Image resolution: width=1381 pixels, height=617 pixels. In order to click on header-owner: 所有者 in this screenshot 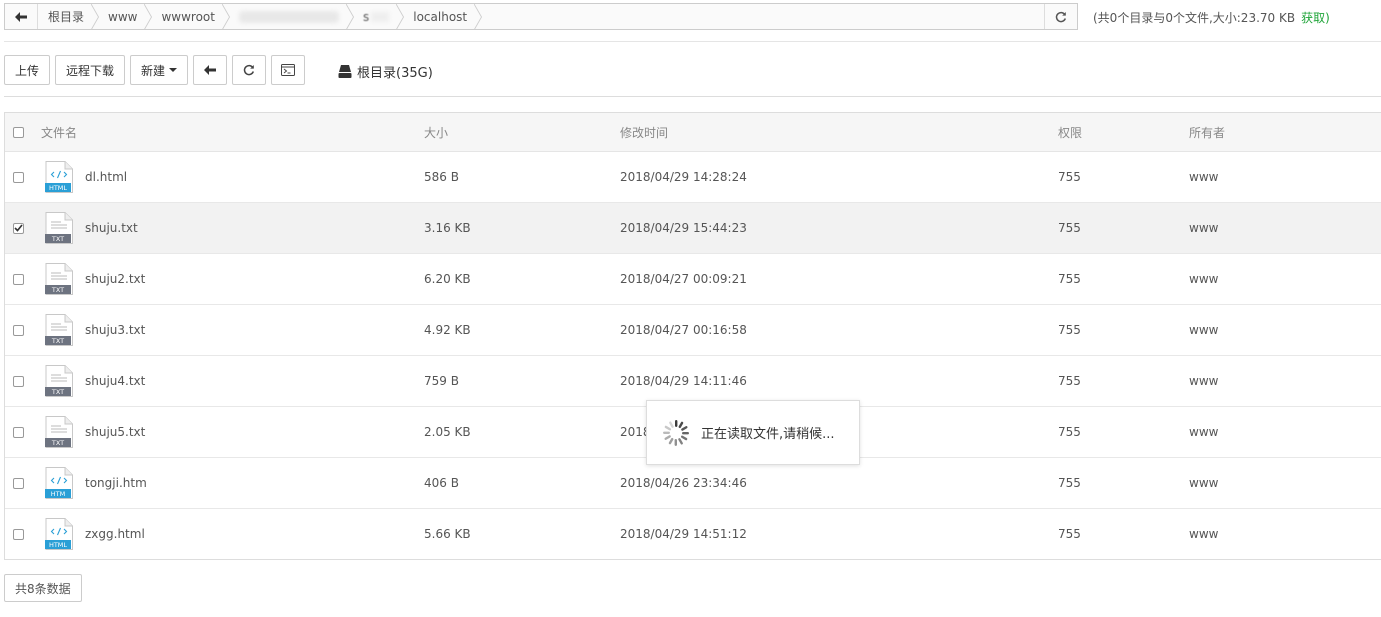, I will do `click(1207, 132)`.